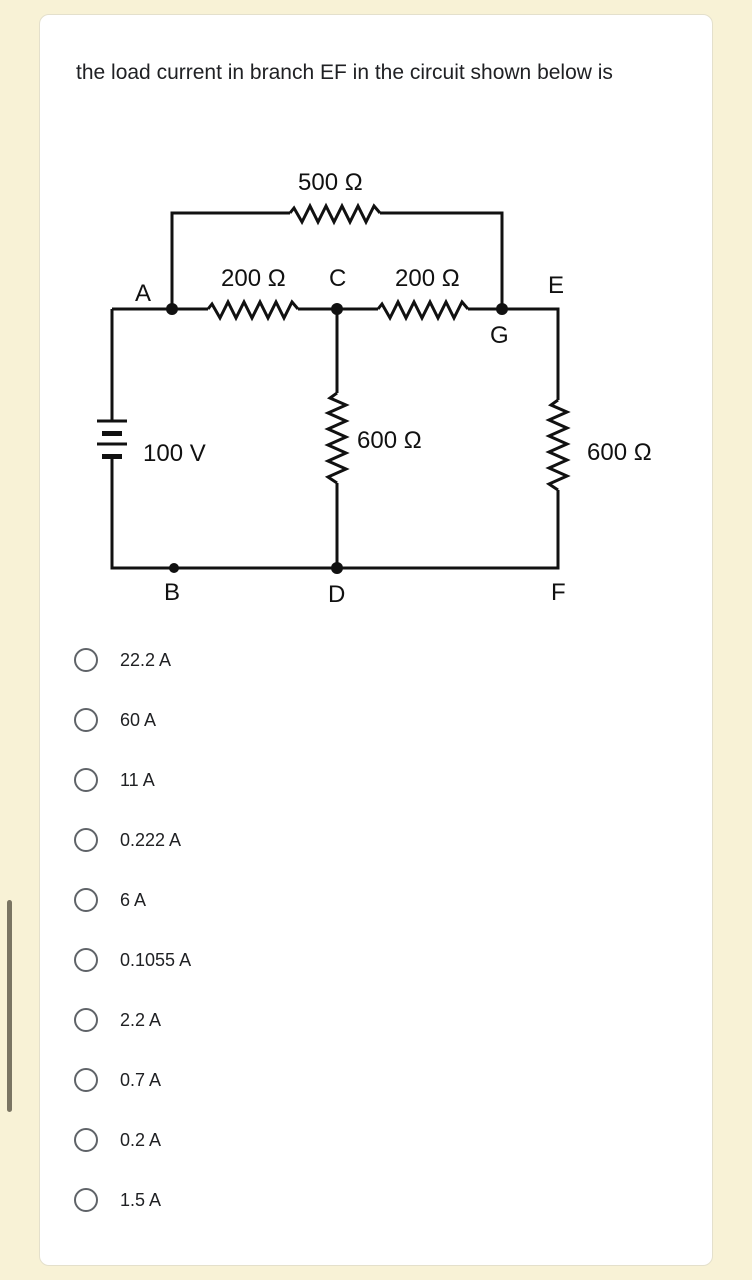 This screenshot has height=1280, width=752. I want to click on label-r-ac: 200 Ω, so click(253, 278).